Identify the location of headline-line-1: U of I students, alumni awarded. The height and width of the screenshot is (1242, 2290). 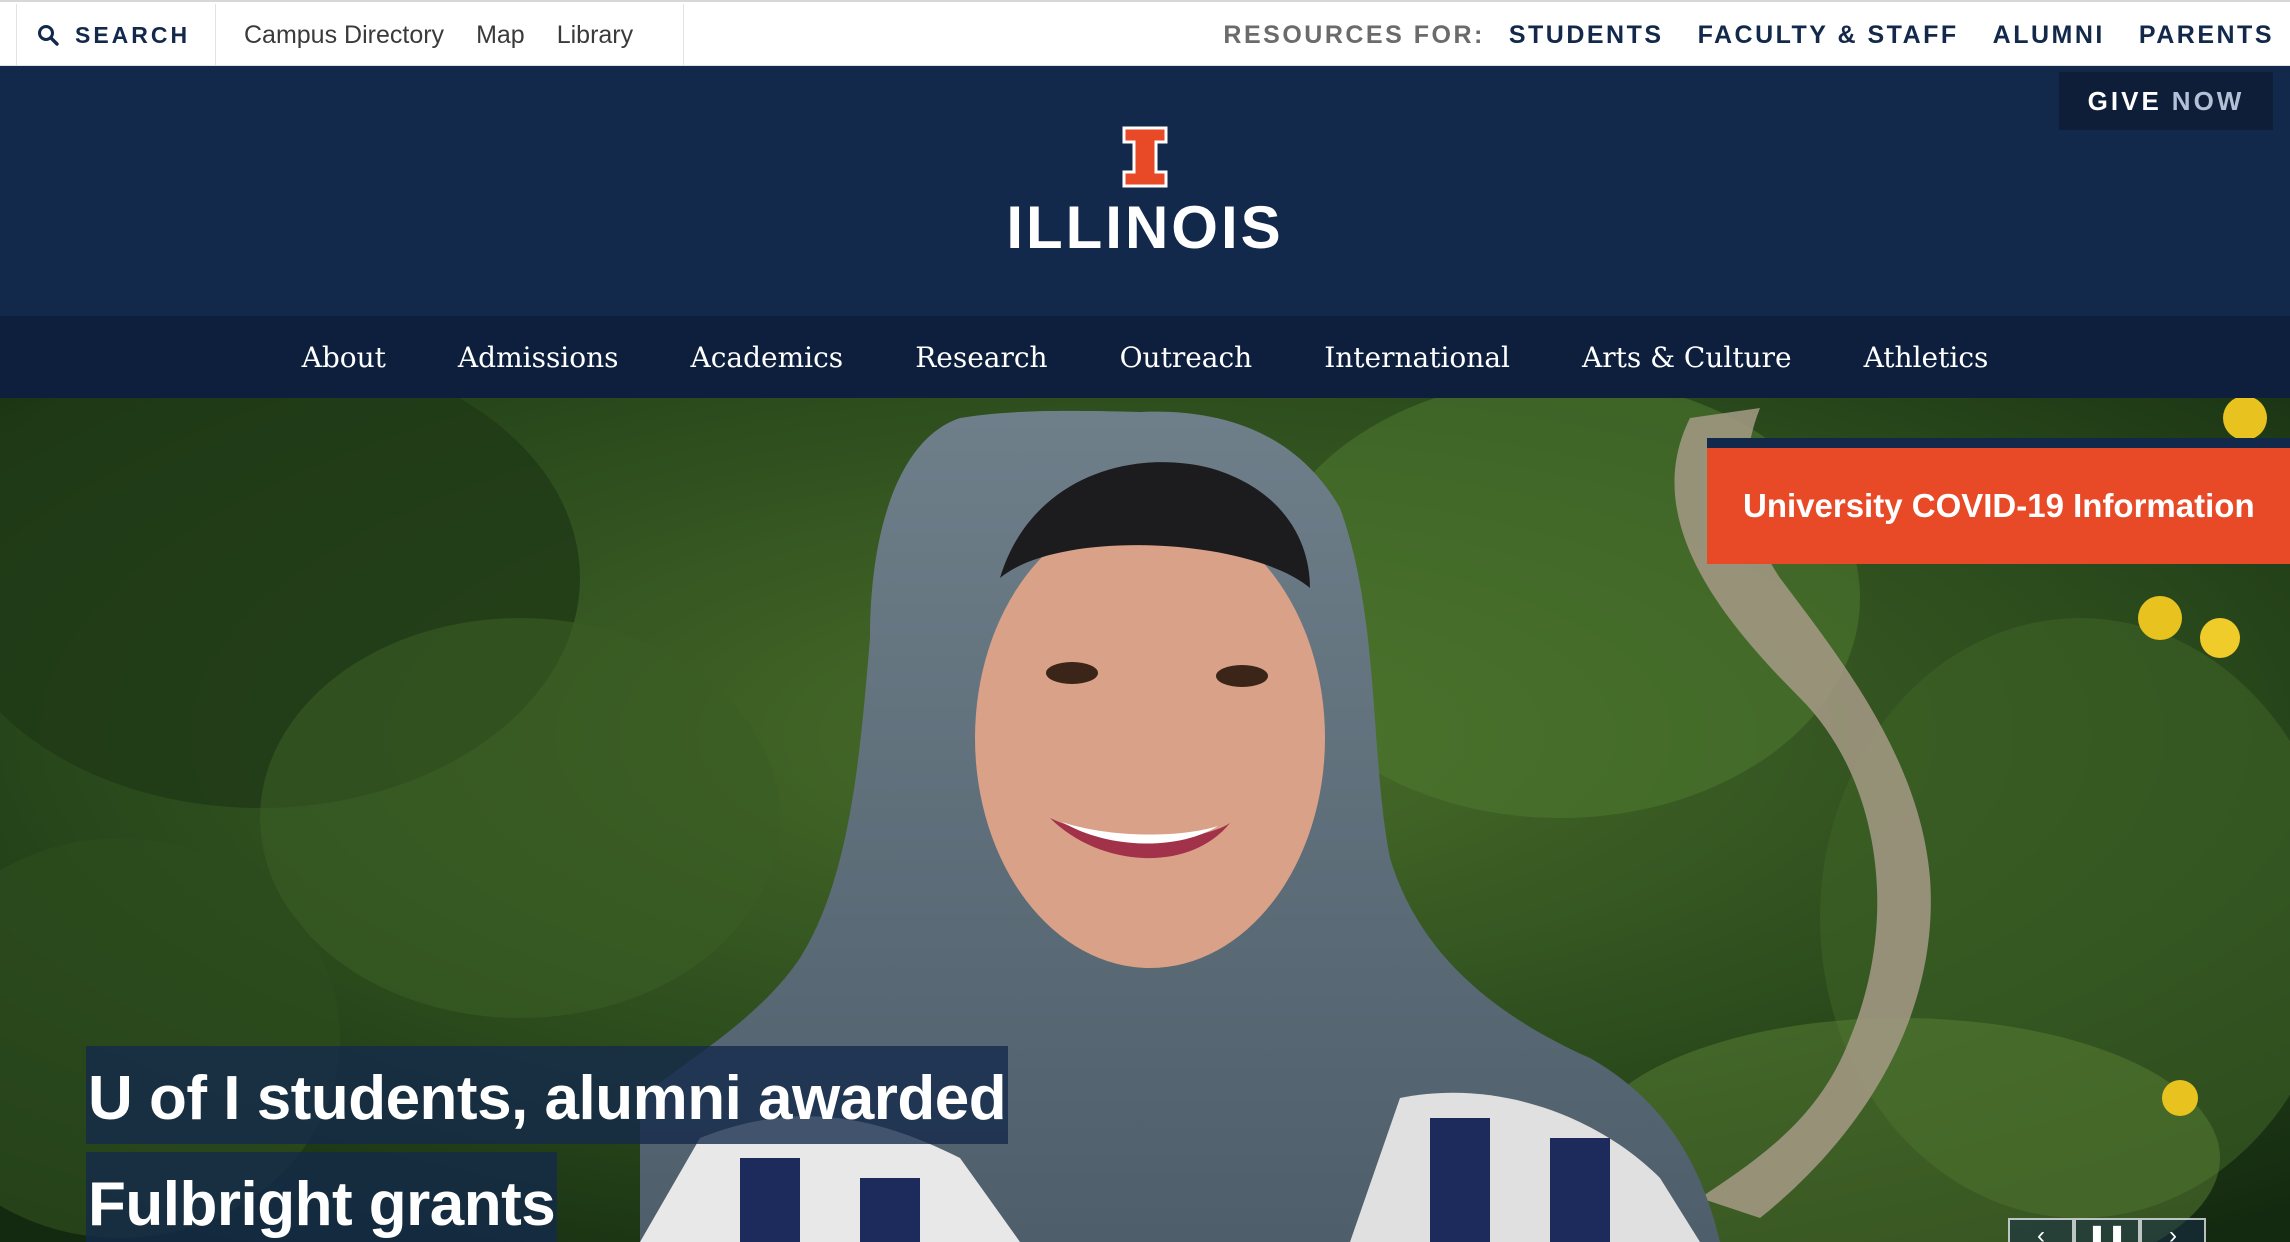
(547, 1095).